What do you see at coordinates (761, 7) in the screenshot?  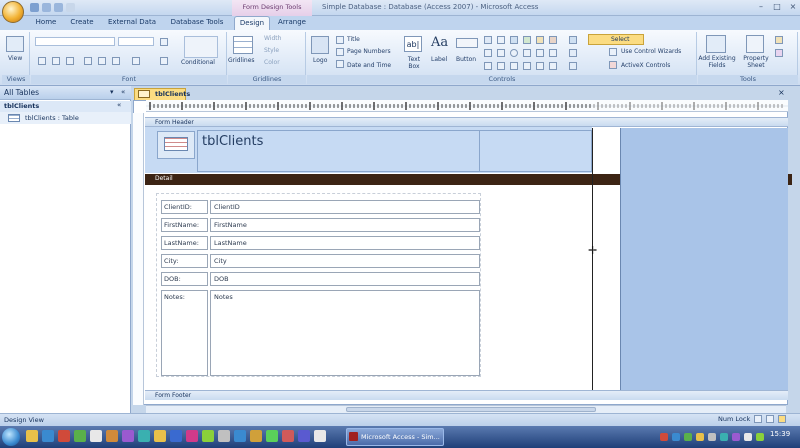 I see `minimize-button: –` at bounding box center [761, 7].